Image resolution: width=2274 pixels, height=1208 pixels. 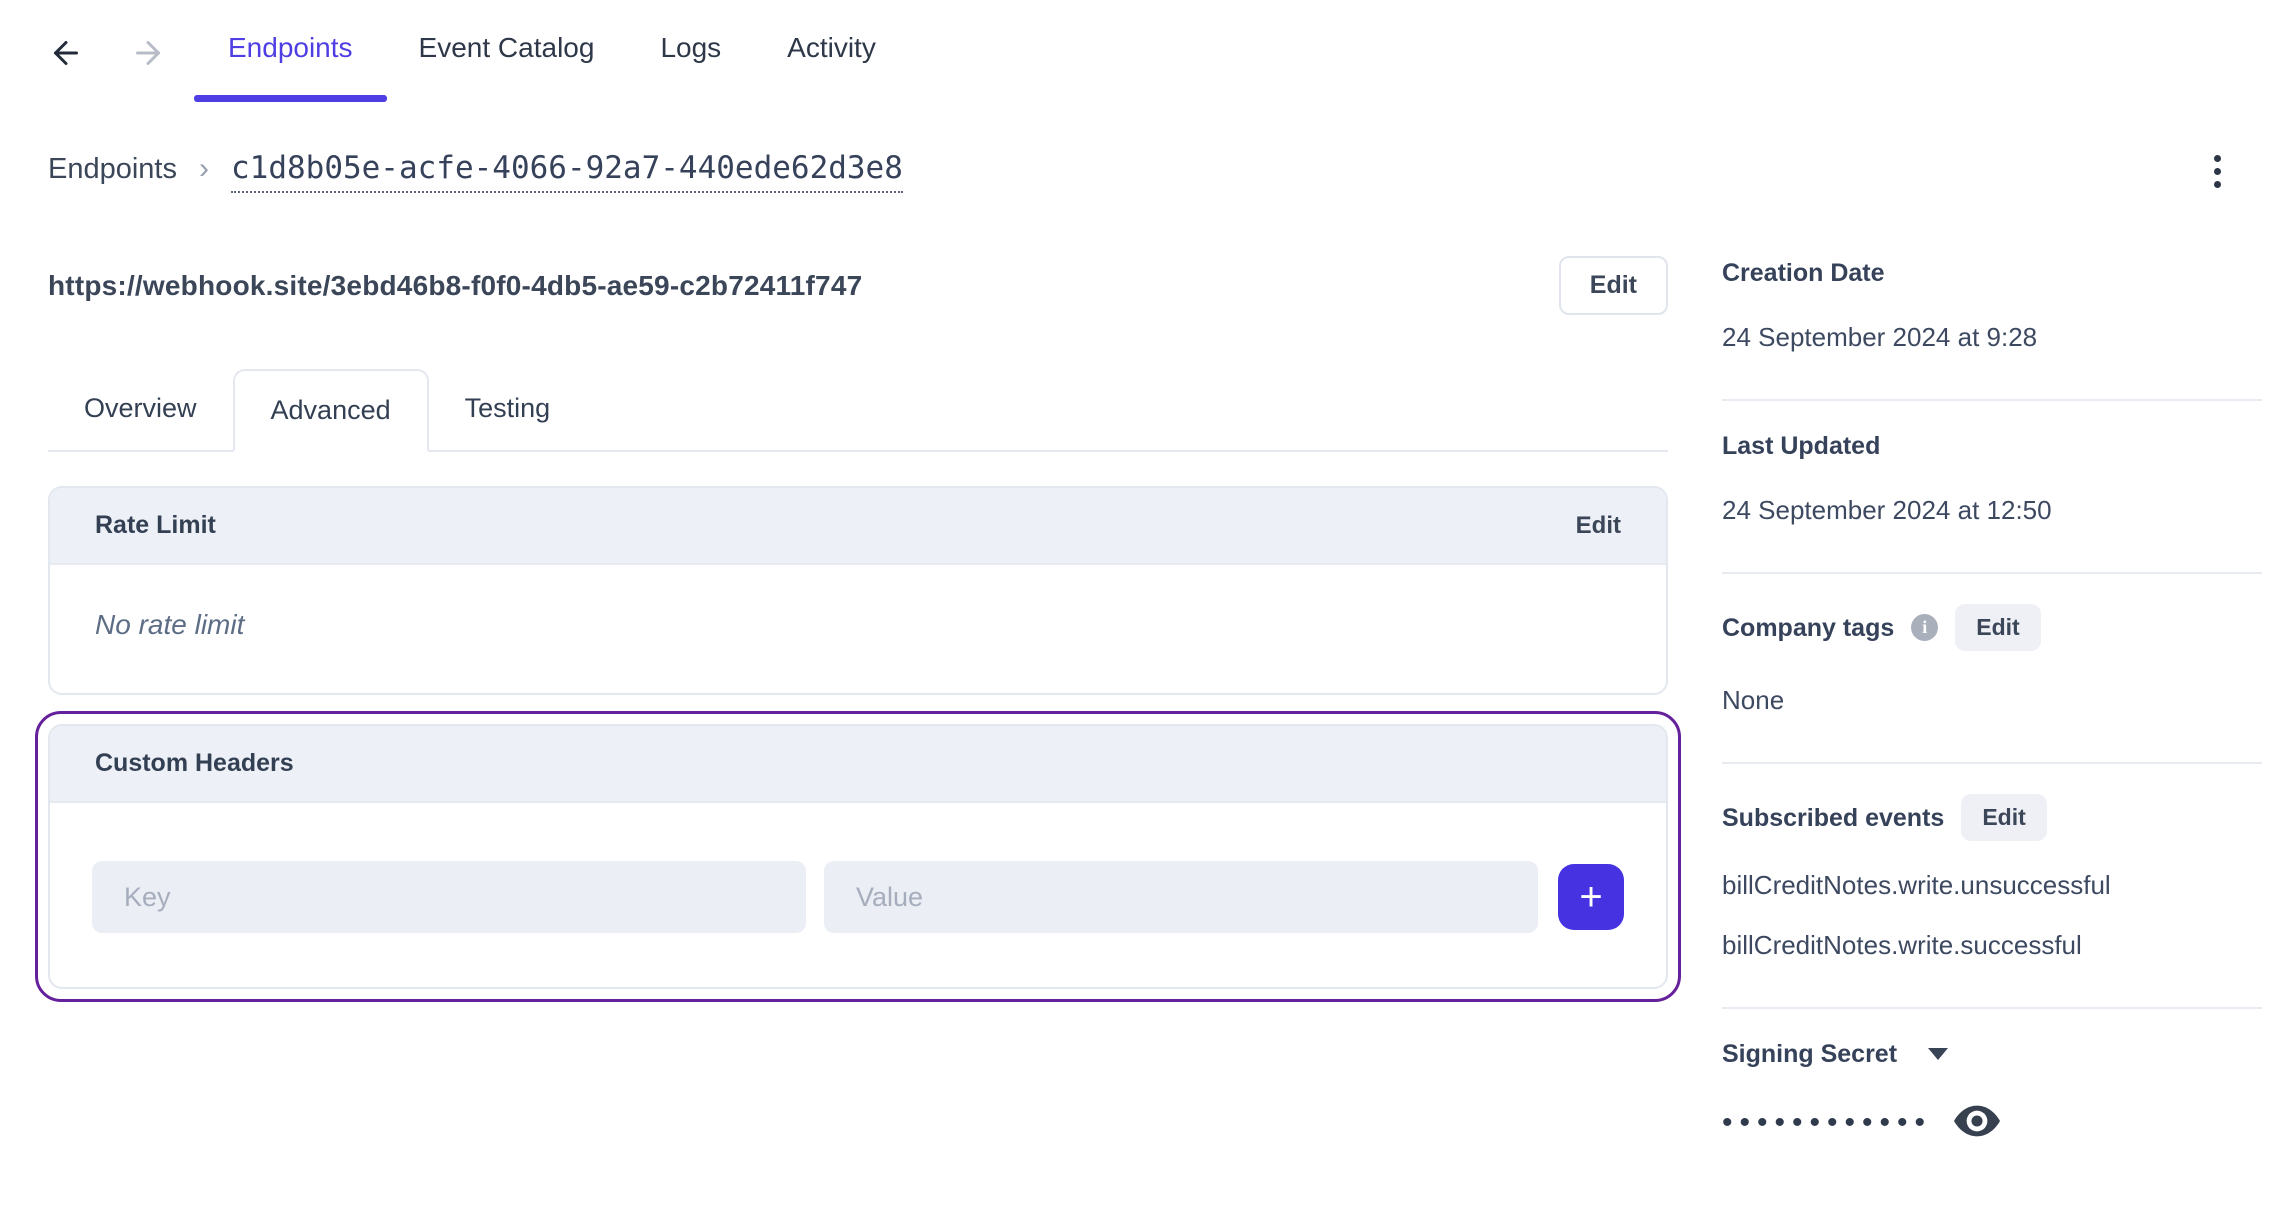 I want to click on last-updated-section: Last Updated 24 September 2024 at 12:50, so click(x=1992, y=486).